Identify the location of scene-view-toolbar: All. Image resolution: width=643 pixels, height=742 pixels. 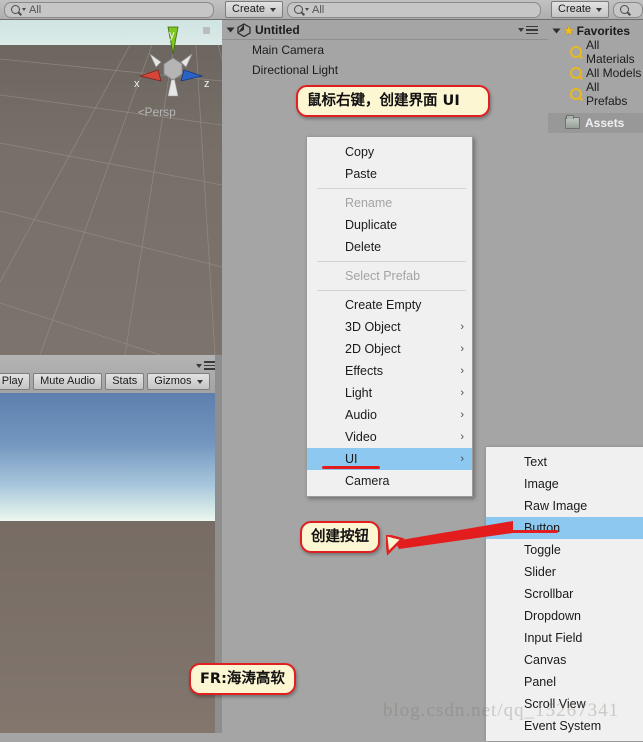
(111, 10).